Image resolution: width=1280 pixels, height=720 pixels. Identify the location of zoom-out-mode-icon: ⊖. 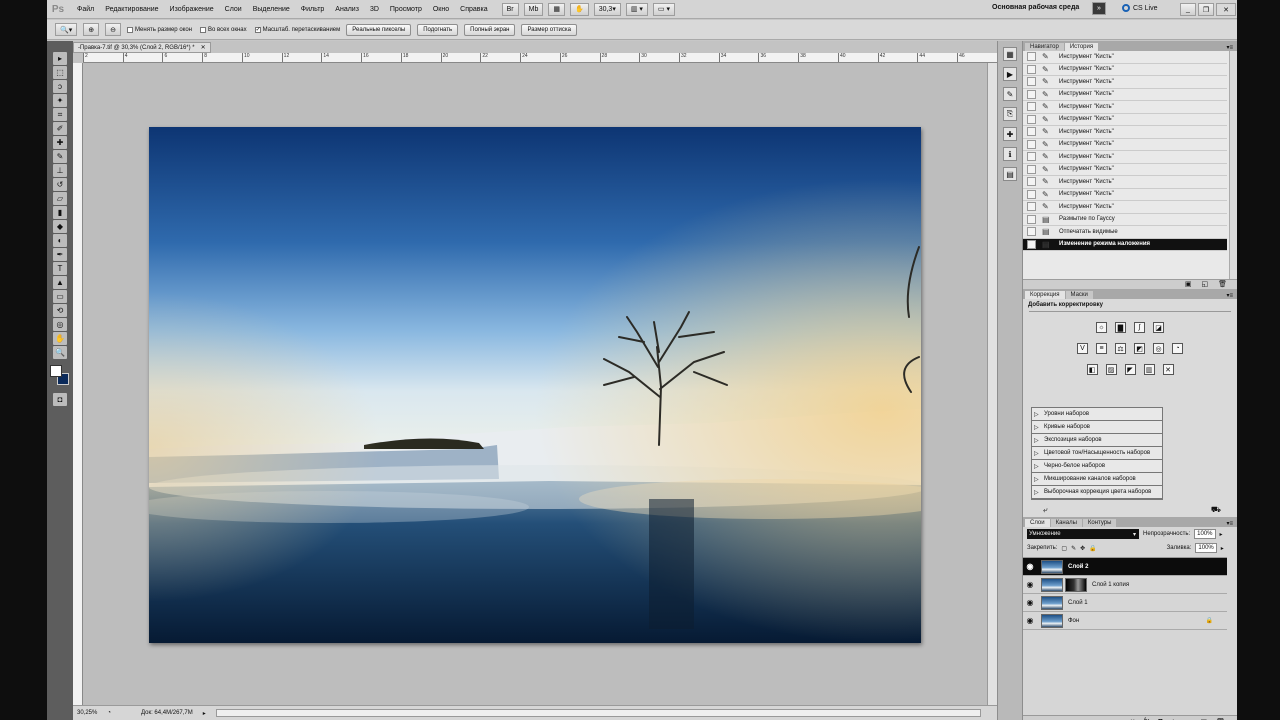
(113, 29).